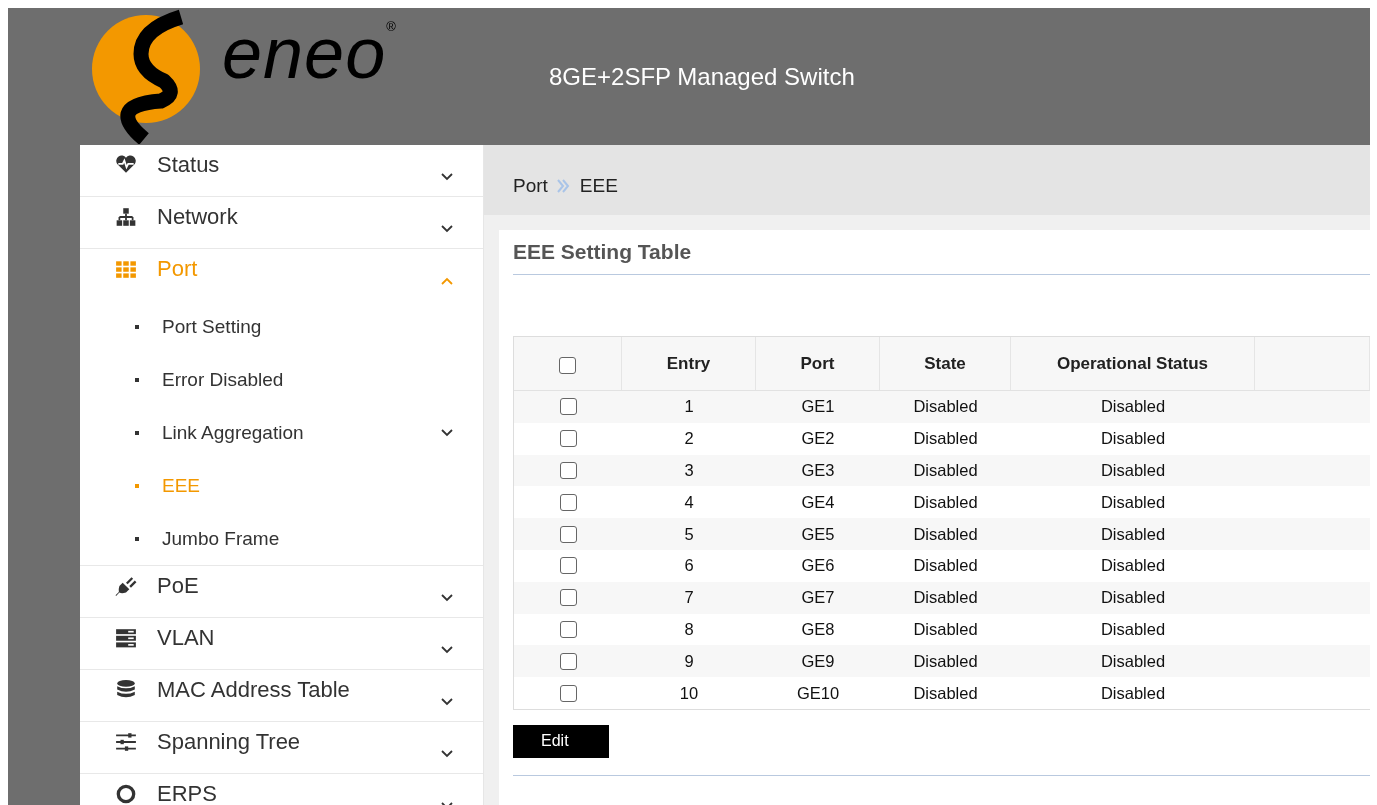  What do you see at coordinates (689, 629) in the screenshot?
I see `table-cell: 8` at bounding box center [689, 629].